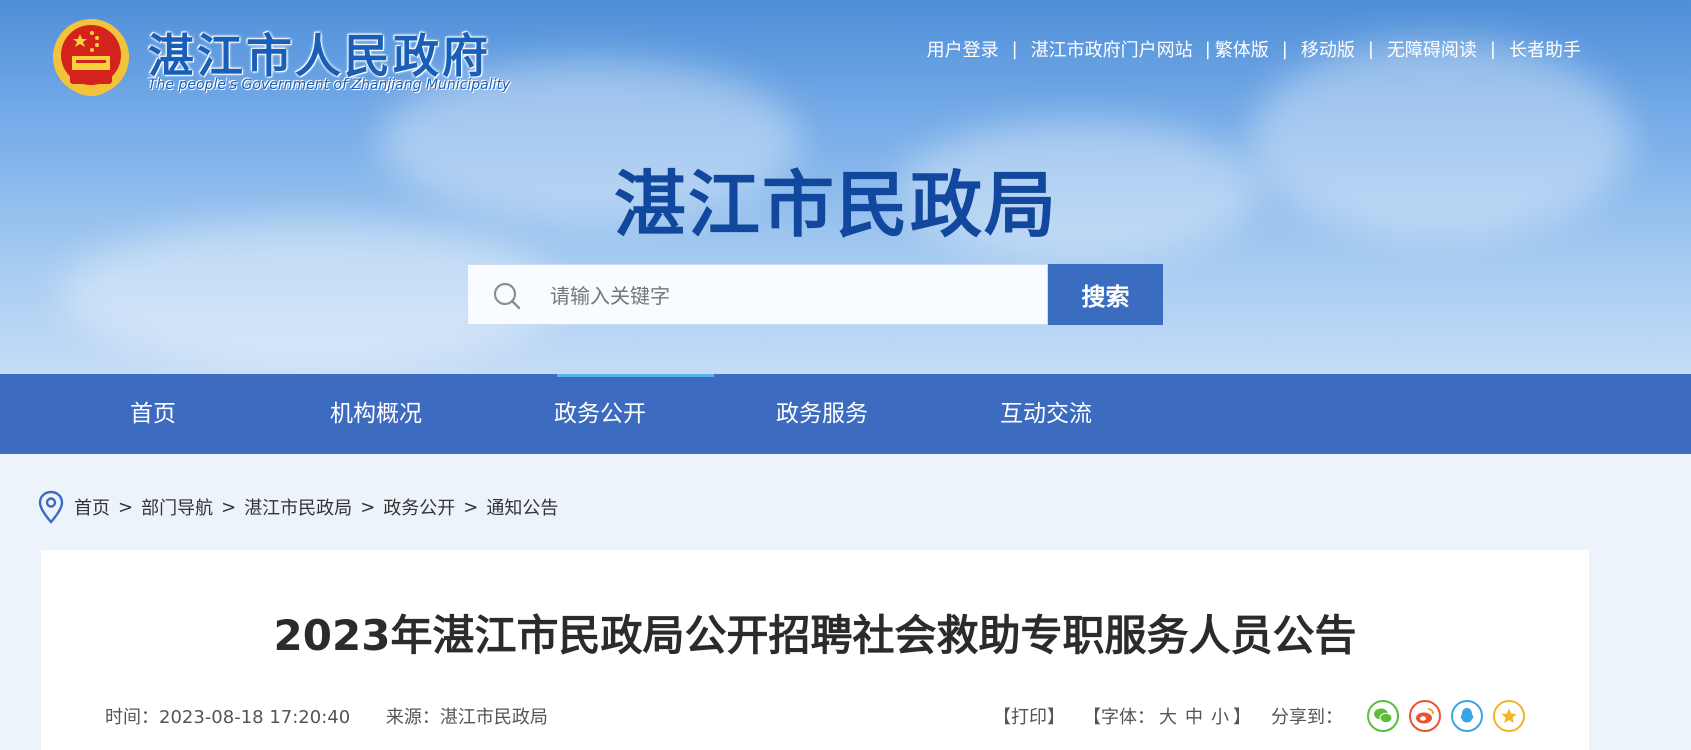  What do you see at coordinates (507, 296) in the screenshot?
I see `search-icon` at bounding box center [507, 296].